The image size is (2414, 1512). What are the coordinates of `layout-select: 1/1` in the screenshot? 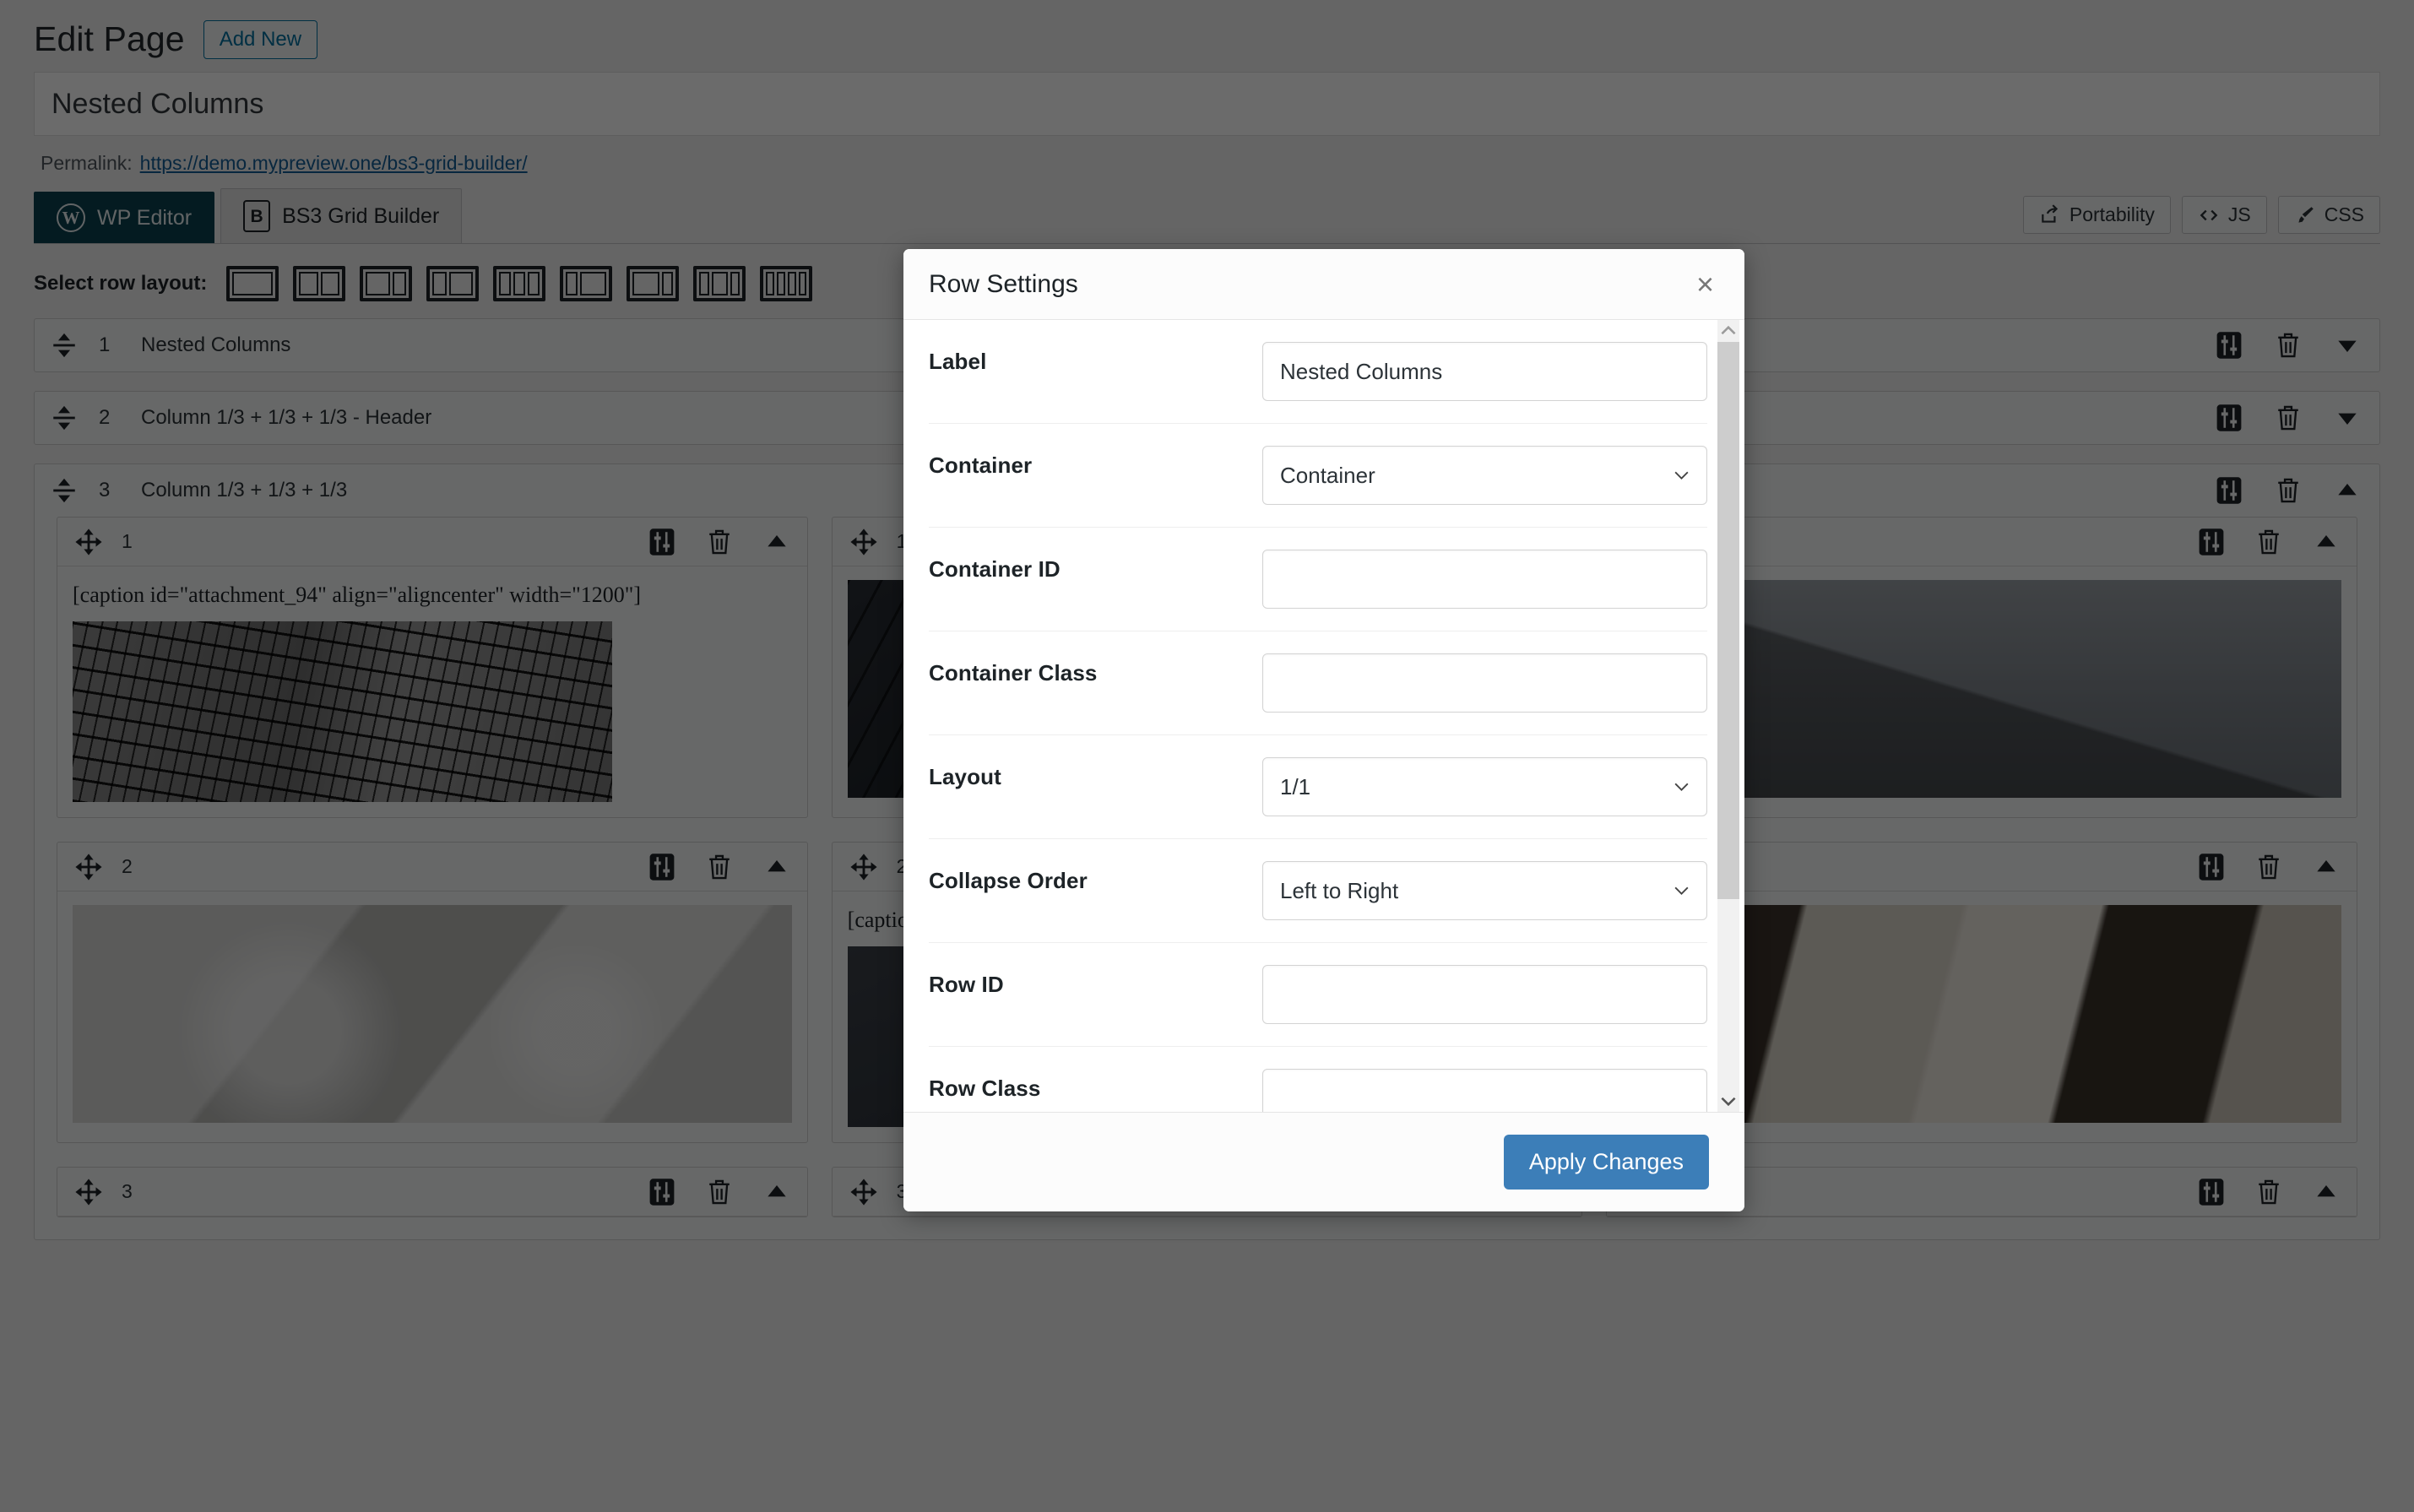 It's located at (1484, 786).